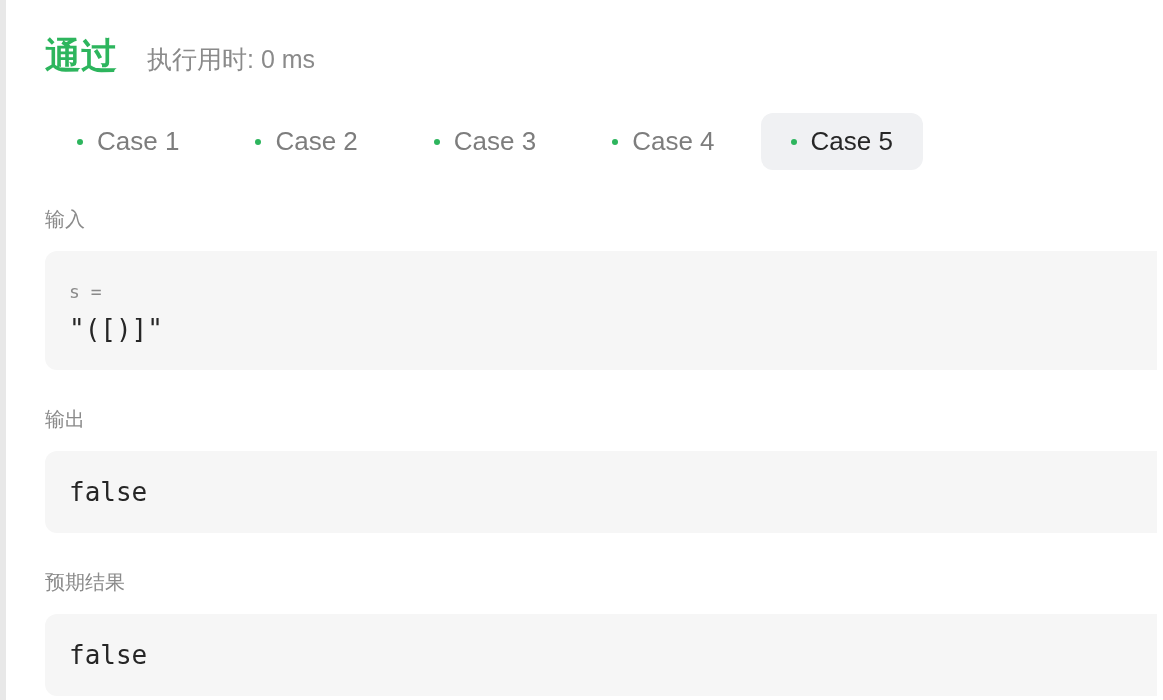  I want to click on case-tab: Case 5, so click(841, 141).